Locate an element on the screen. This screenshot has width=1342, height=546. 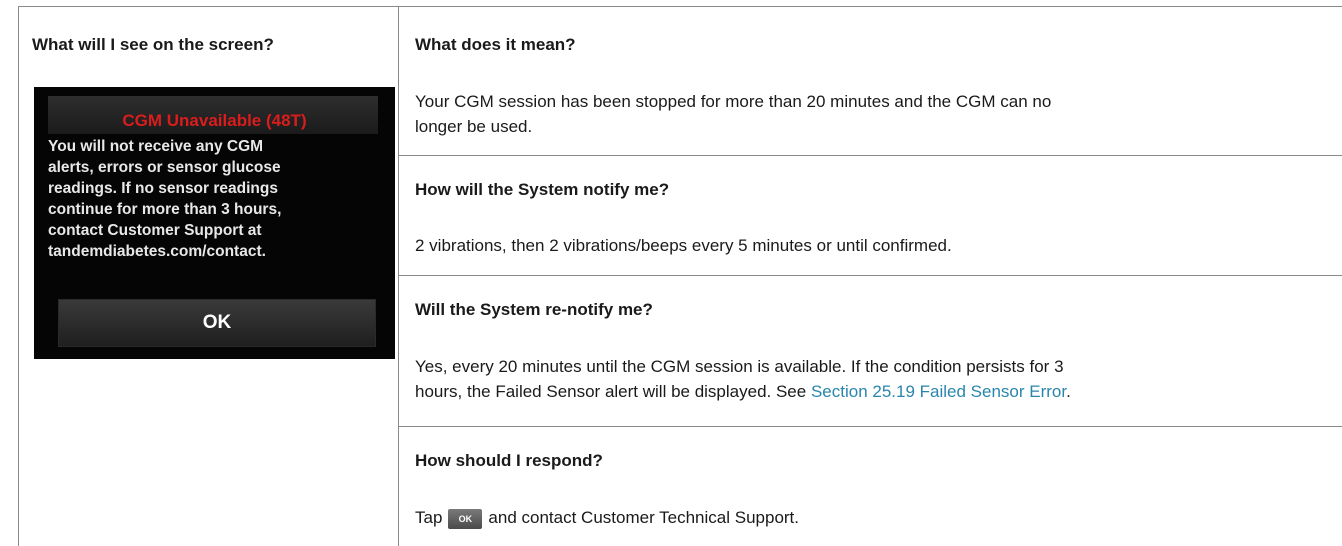
table-left-border is located at coordinates (18, 276).